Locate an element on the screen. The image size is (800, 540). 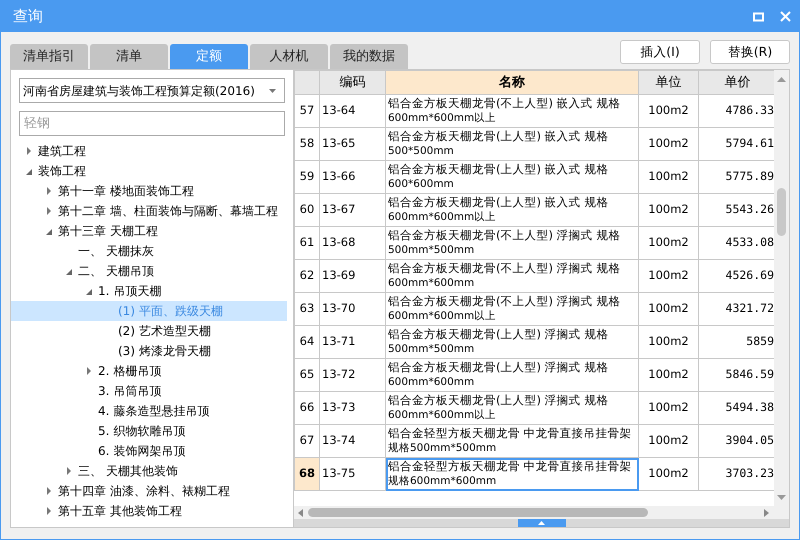
table-cell: 13-69 is located at coordinates (353, 276).